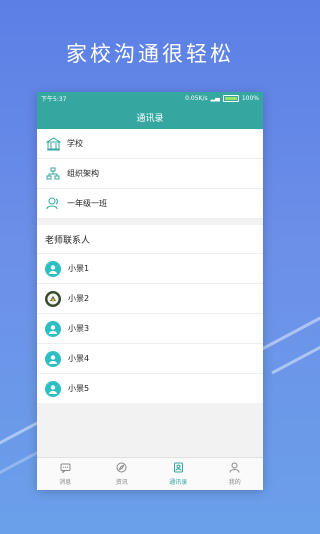 Image resolution: width=320 pixels, height=534 pixels. What do you see at coordinates (178, 482) in the screenshot?
I see `tab-label: 通讯录` at bounding box center [178, 482].